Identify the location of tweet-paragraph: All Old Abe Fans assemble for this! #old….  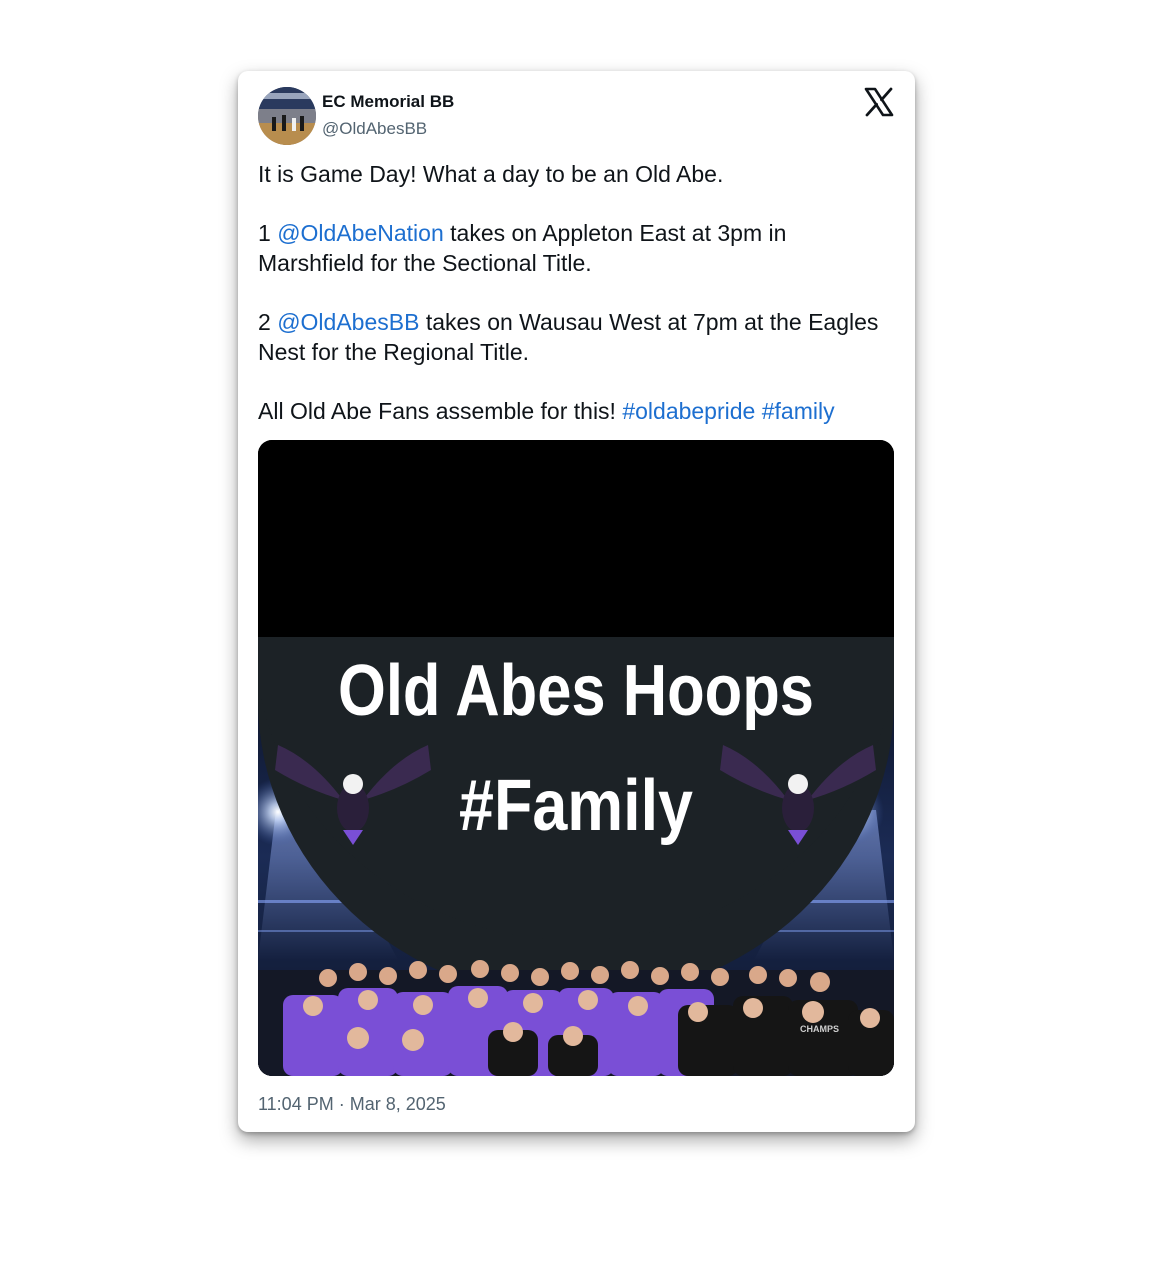
(578, 411).